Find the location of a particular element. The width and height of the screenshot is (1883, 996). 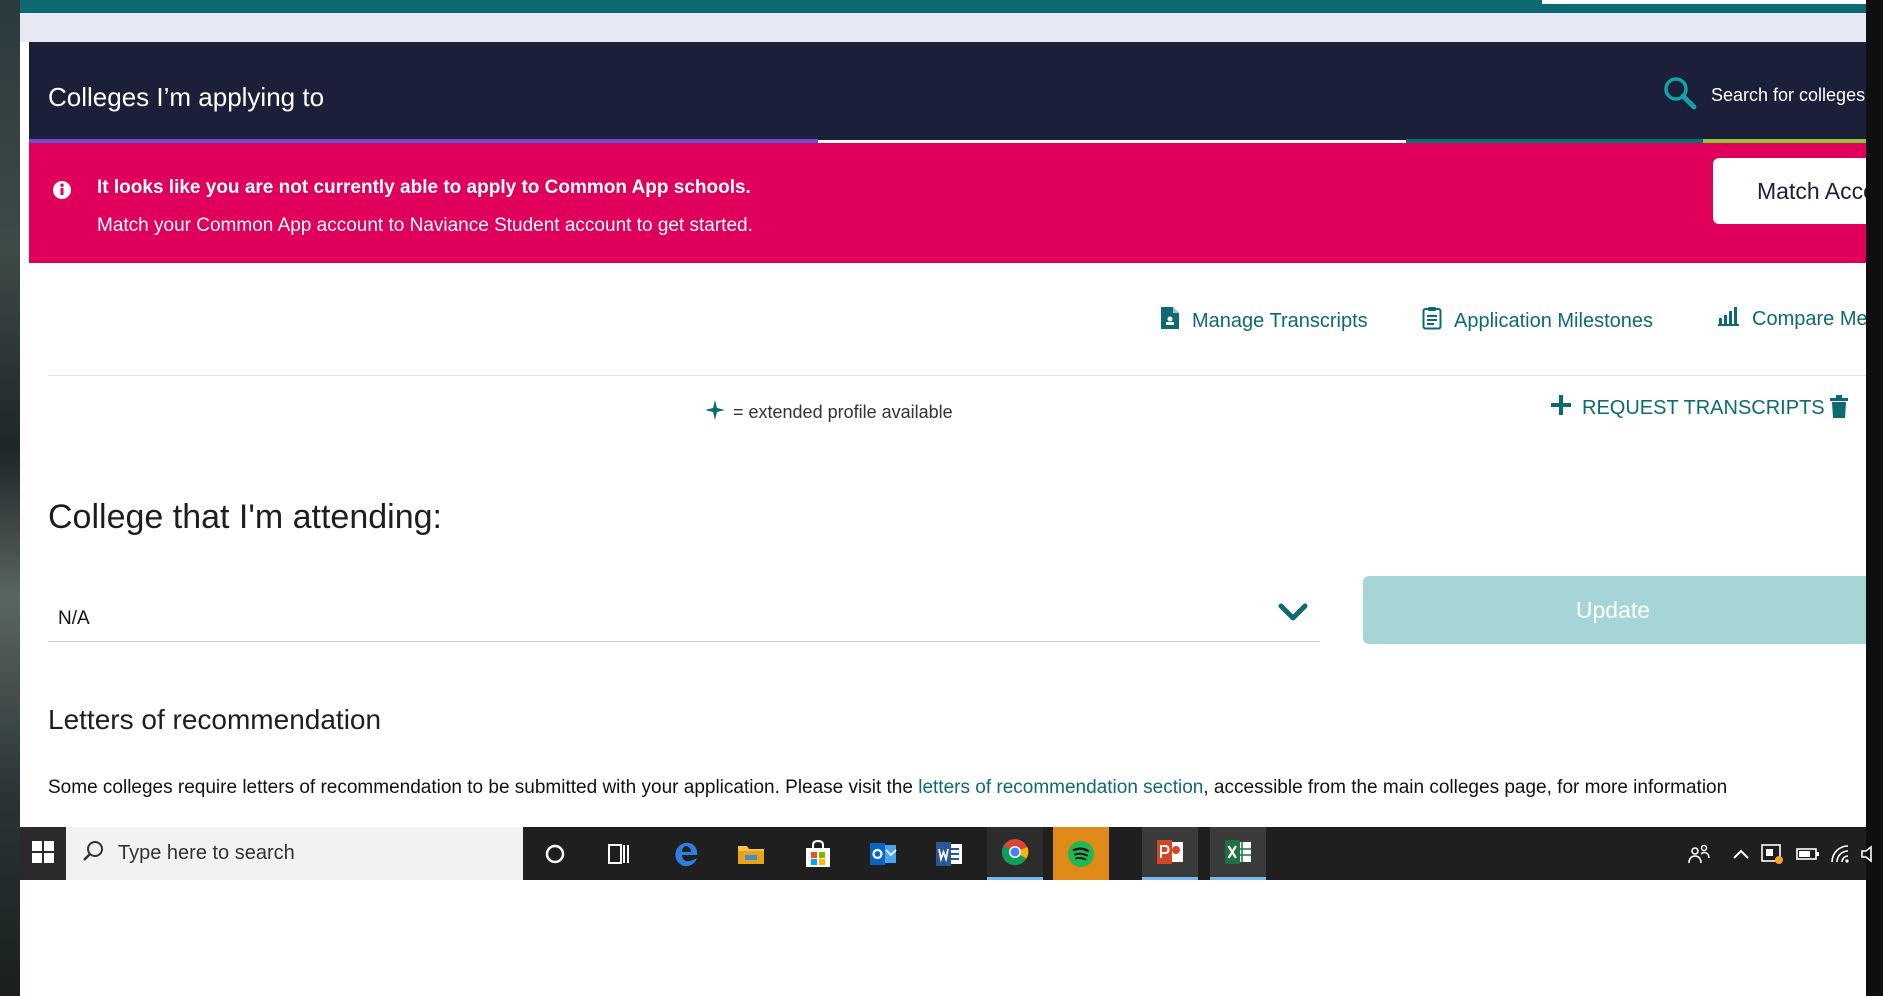

trash-icon is located at coordinates (1839, 409).